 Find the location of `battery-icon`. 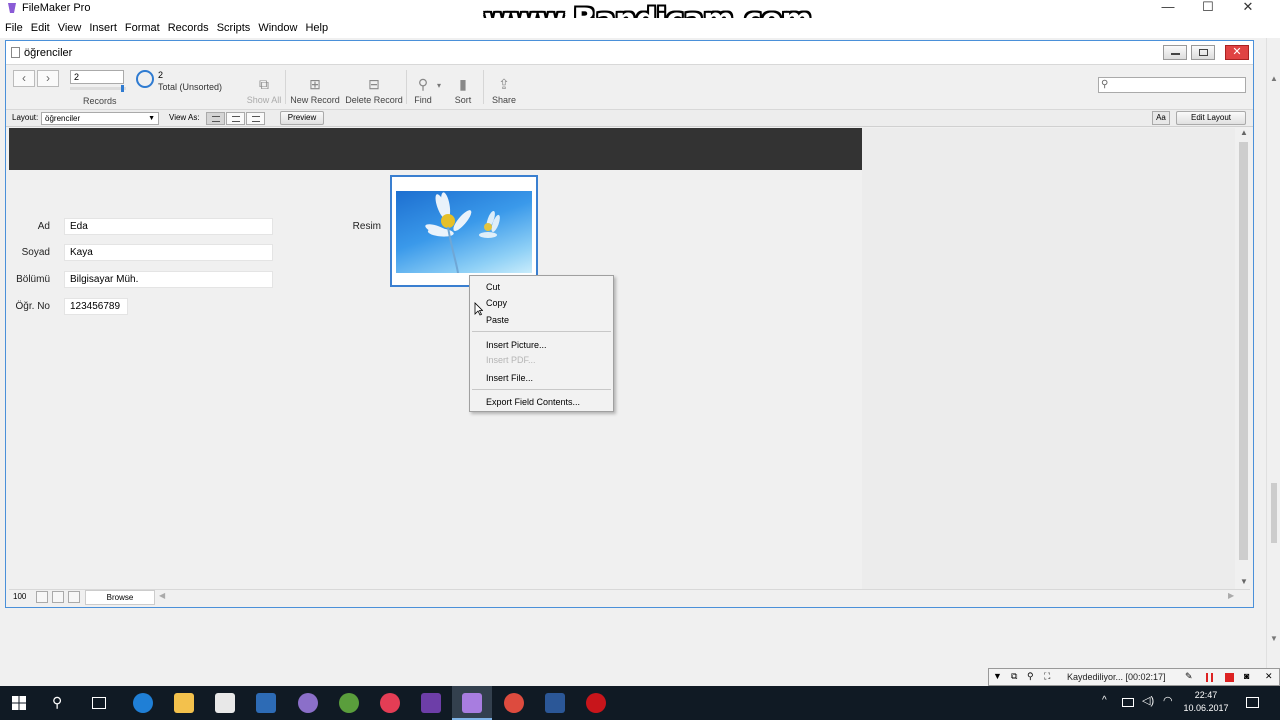

battery-icon is located at coordinates (1128, 702).